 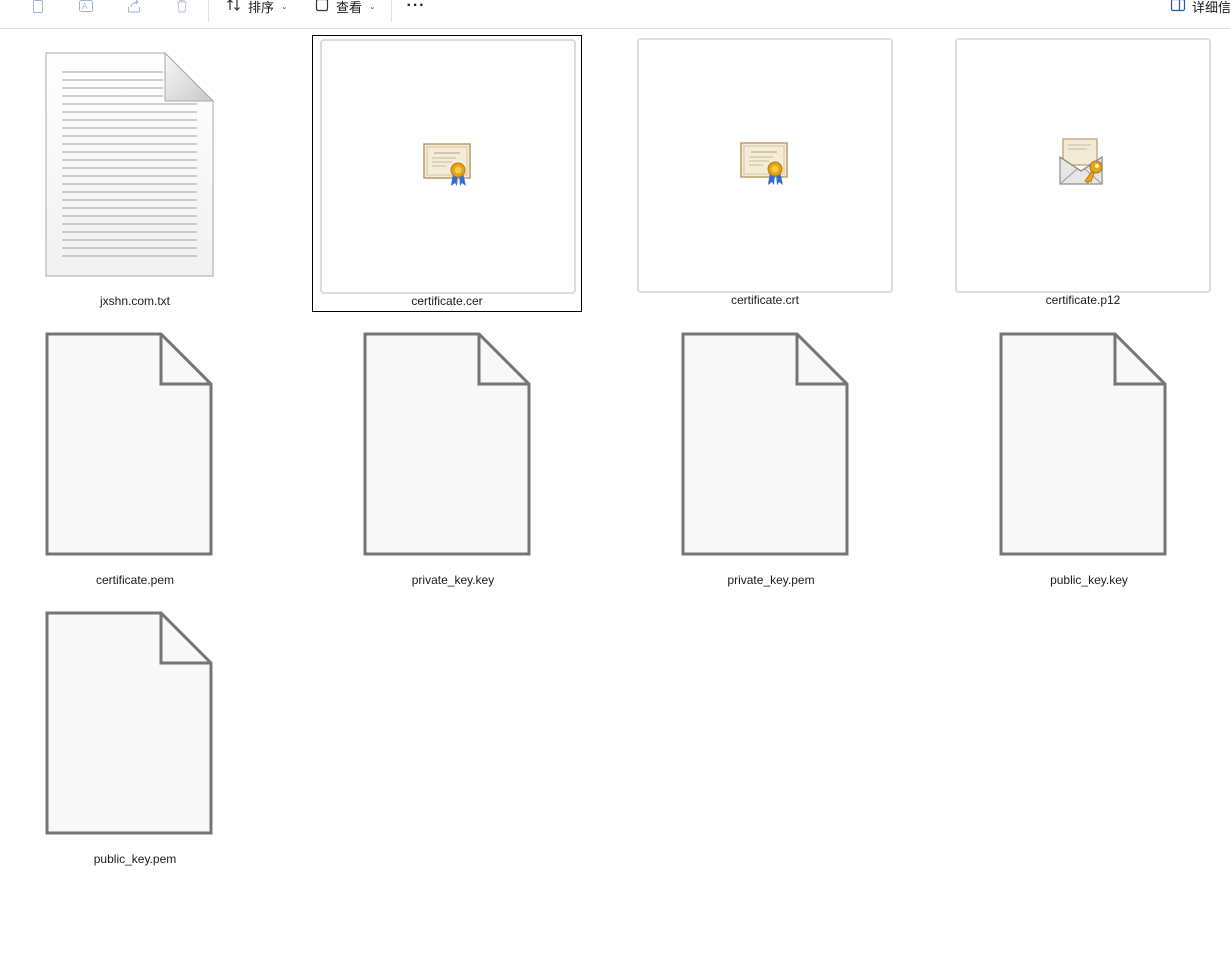 What do you see at coordinates (182, 8) in the screenshot?
I see `delete-icon` at bounding box center [182, 8].